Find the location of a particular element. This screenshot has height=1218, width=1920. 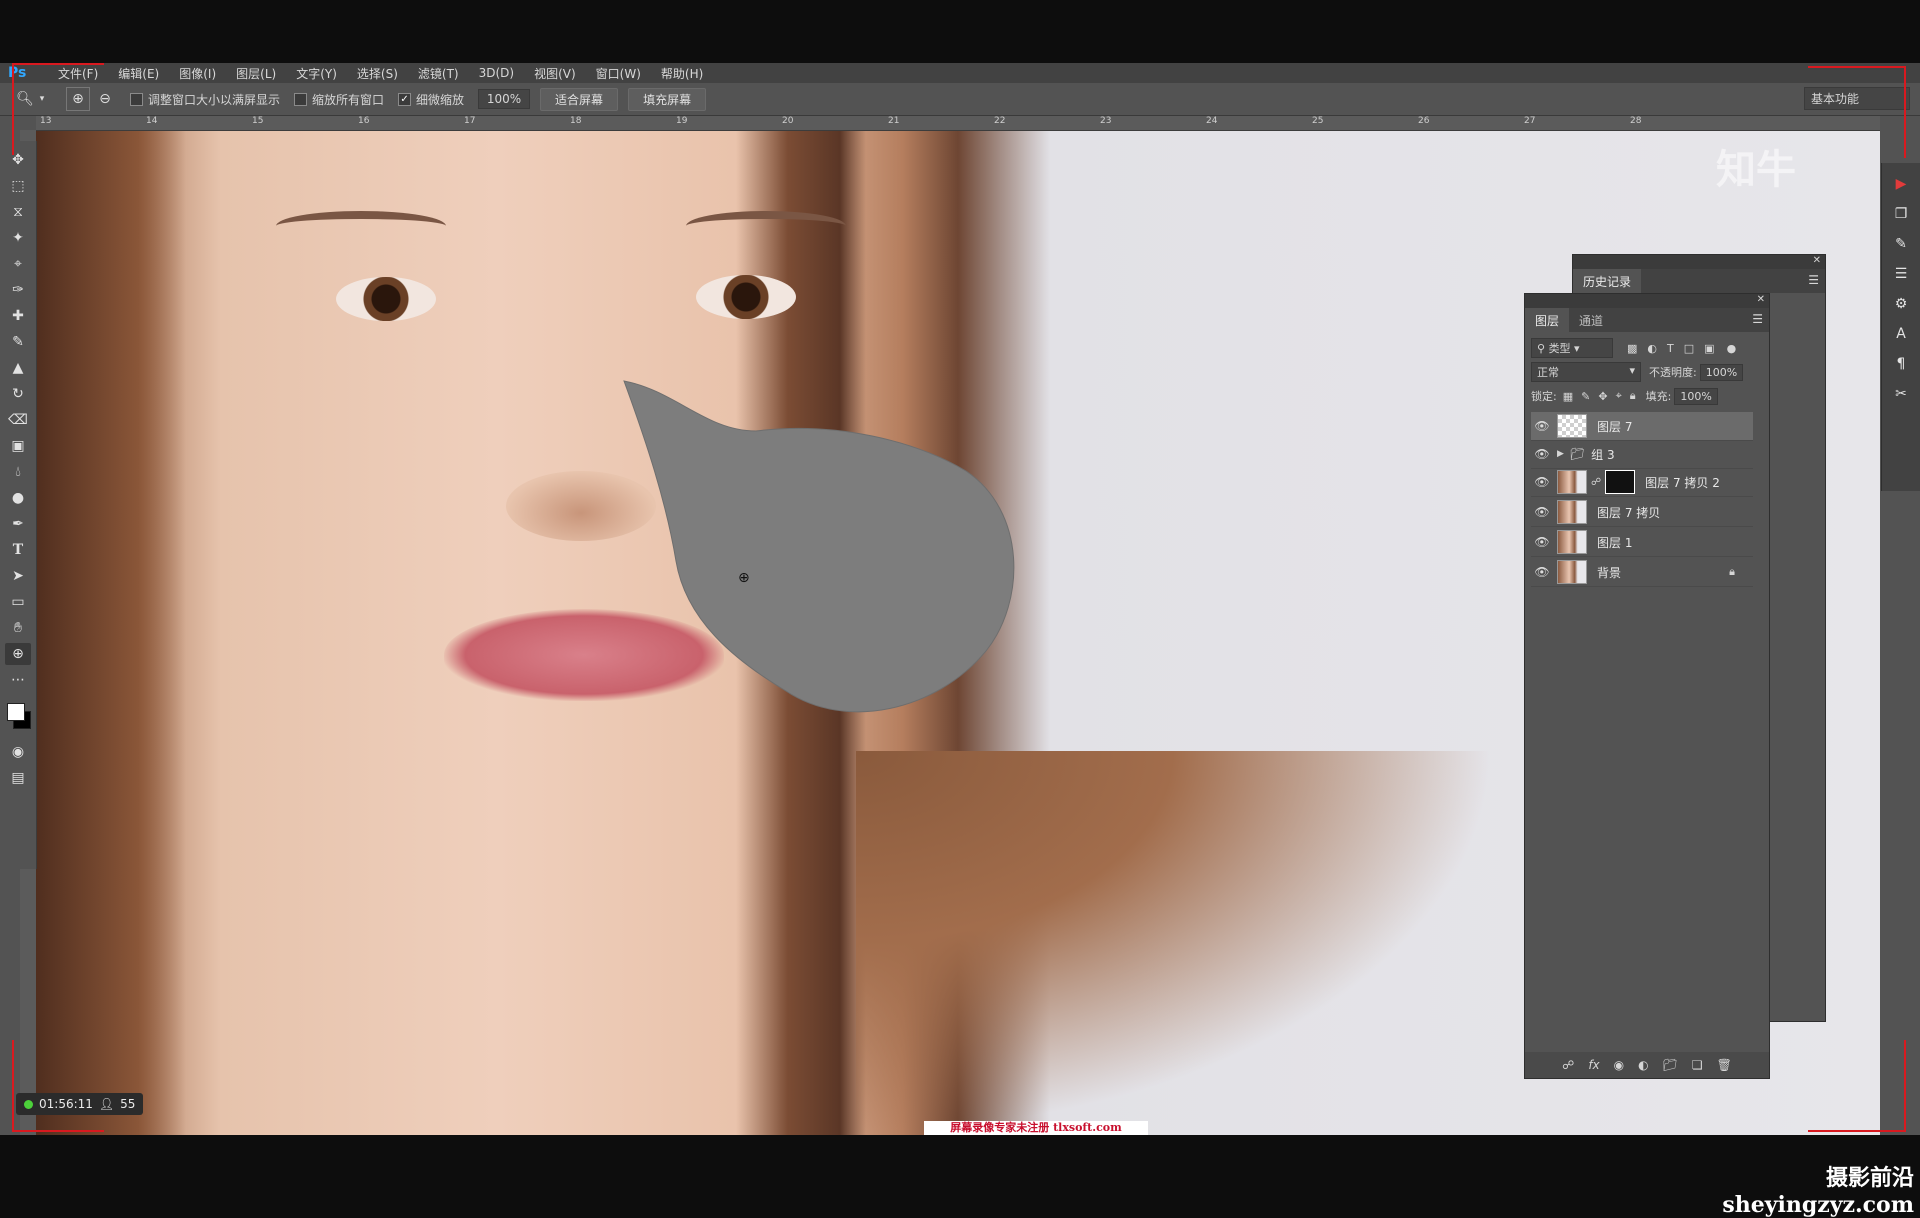

magic-wand-icon: ✦ is located at coordinates (18, 238).